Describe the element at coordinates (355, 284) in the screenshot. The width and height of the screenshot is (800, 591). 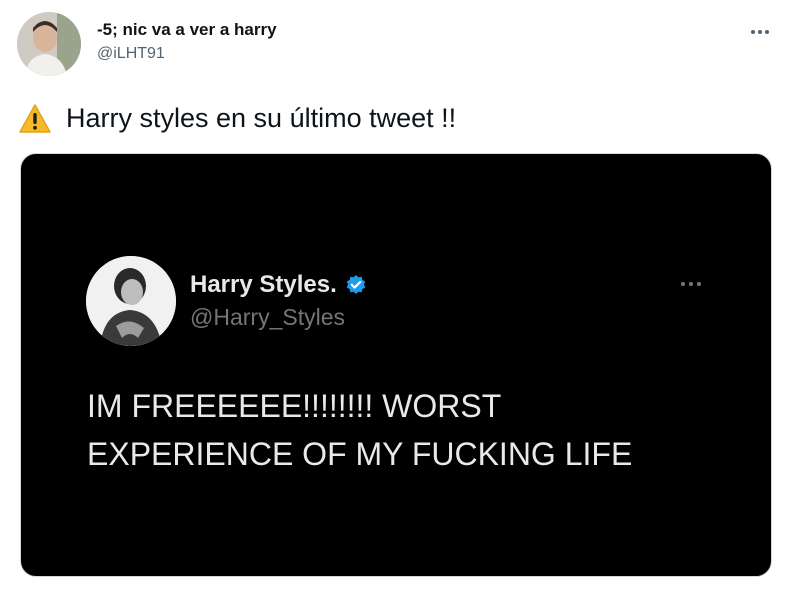
I see `verified-badge-icon` at that location.